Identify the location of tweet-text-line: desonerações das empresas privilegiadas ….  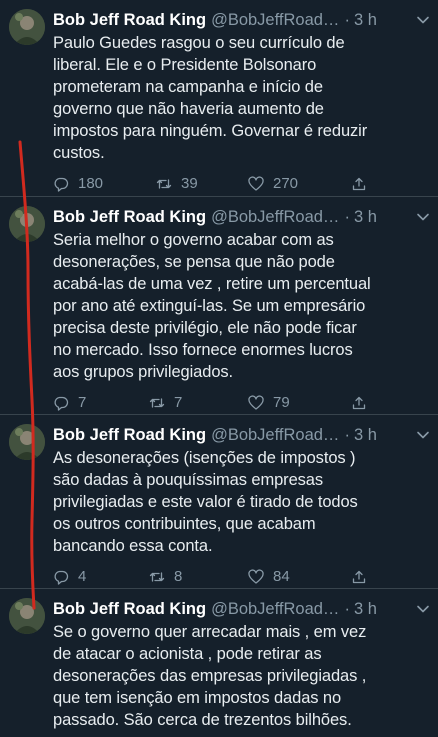
(210, 676).